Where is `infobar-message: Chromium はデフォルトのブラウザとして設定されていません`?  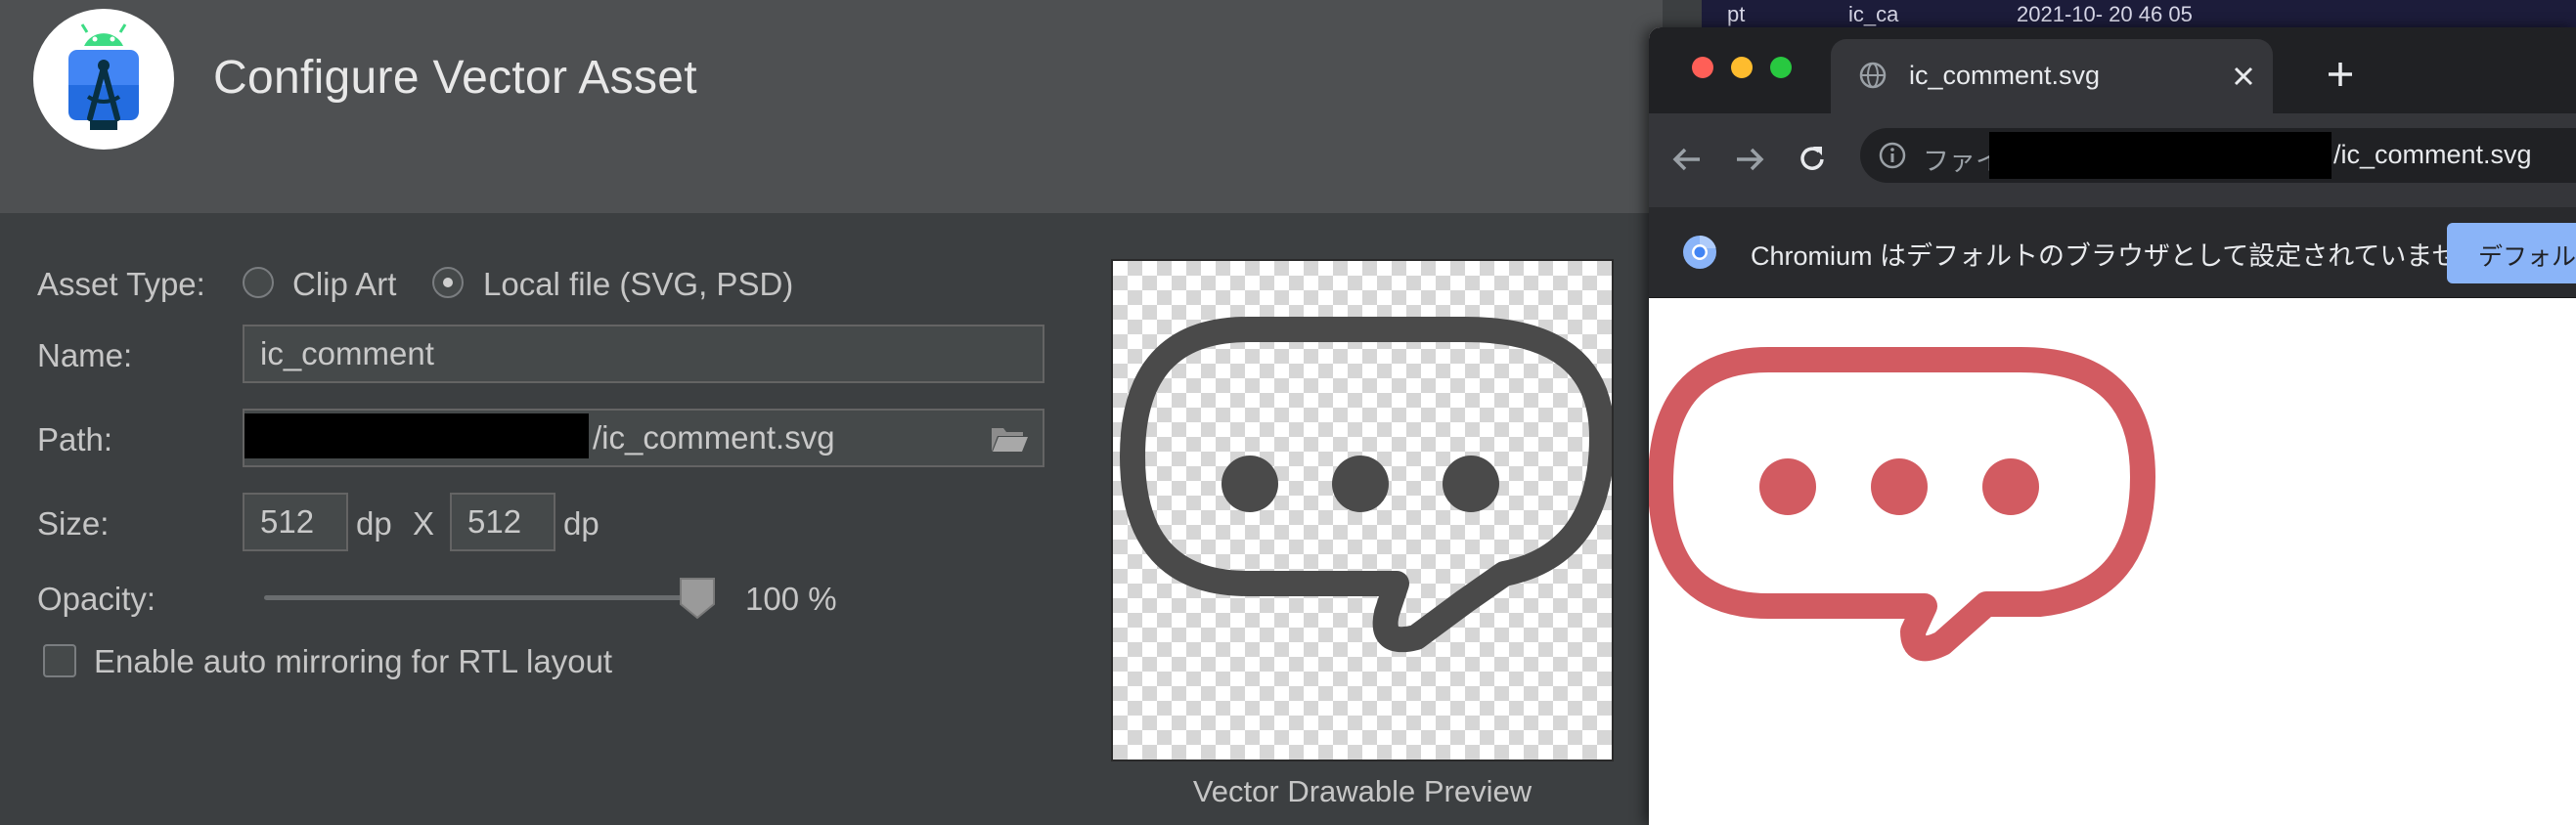 infobar-message: Chromium はデフォルトのブラウザとして設定されていません is located at coordinates (2118, 256).